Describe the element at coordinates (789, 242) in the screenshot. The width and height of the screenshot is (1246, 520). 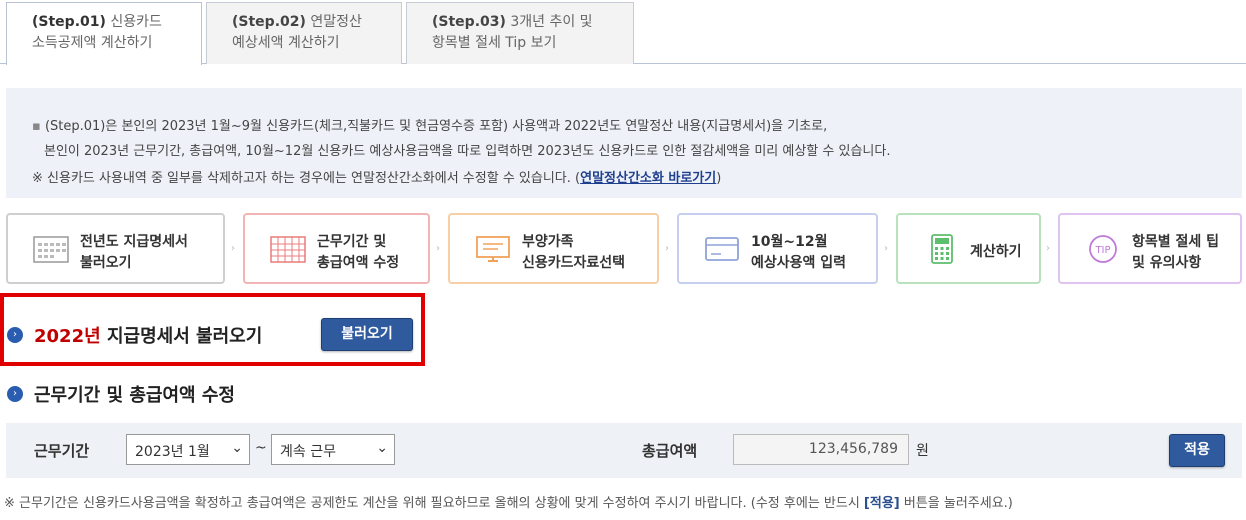
I see `step-line-1: 10월~12월` at that location.